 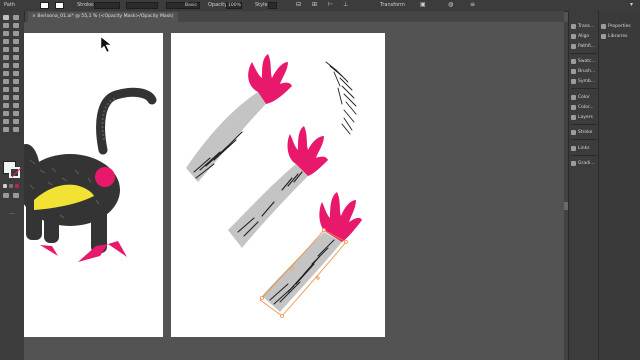 I want to click on free-transform-tool-icon, so click(x=6, y=81).